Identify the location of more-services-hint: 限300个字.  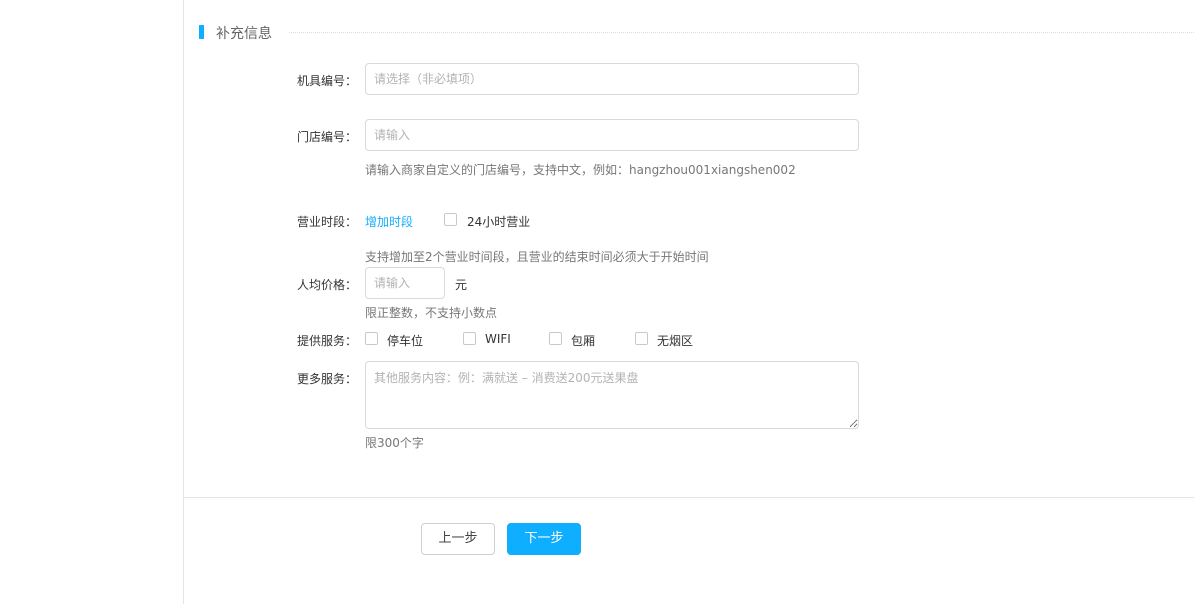
(394, 443).